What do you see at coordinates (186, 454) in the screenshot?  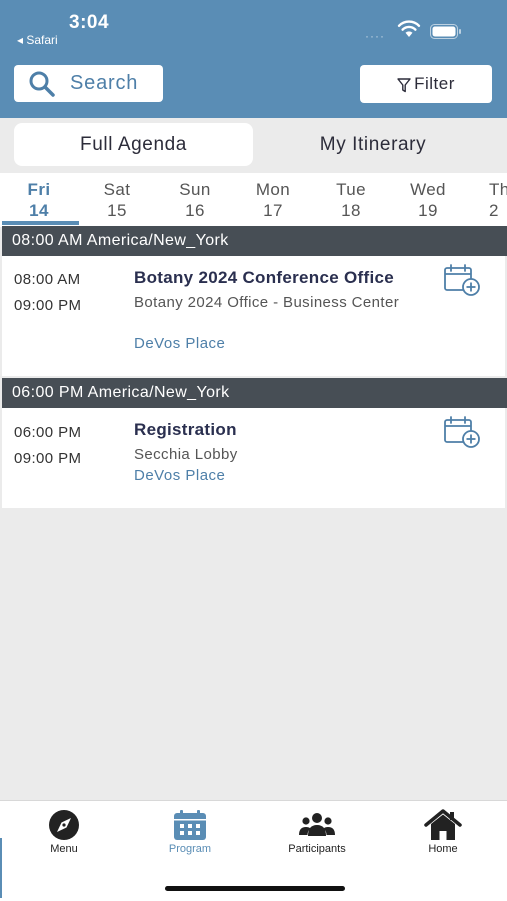 I see `event-location: Secchia Lobby` at bounding box center [186, 454].